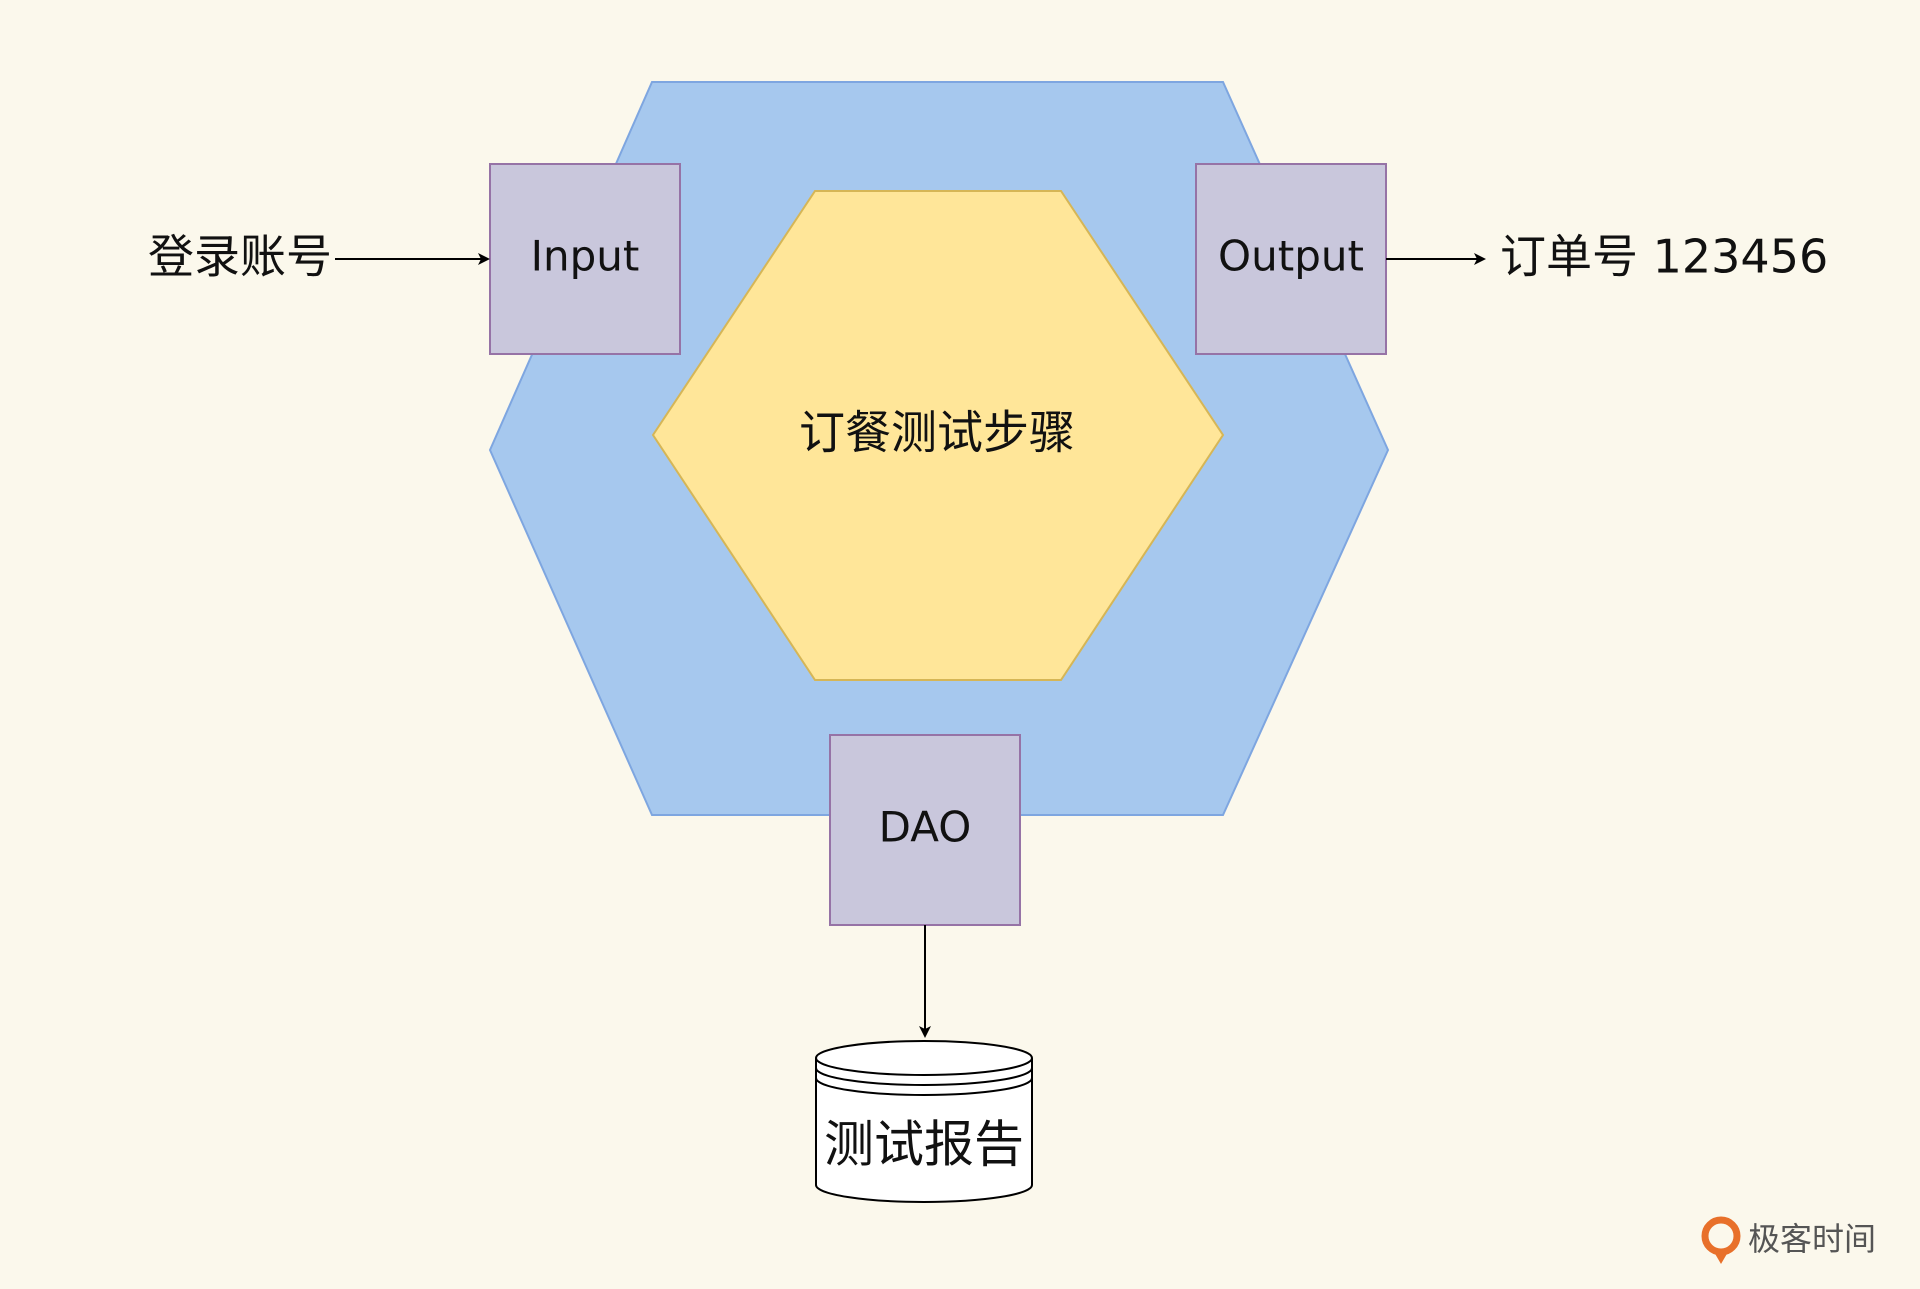 The image size is (1920, 1289). What do you see at coordinates (925, 827) in the screenshot?
I see `dao-port-label: DAO` at bounding box center [925, 827].